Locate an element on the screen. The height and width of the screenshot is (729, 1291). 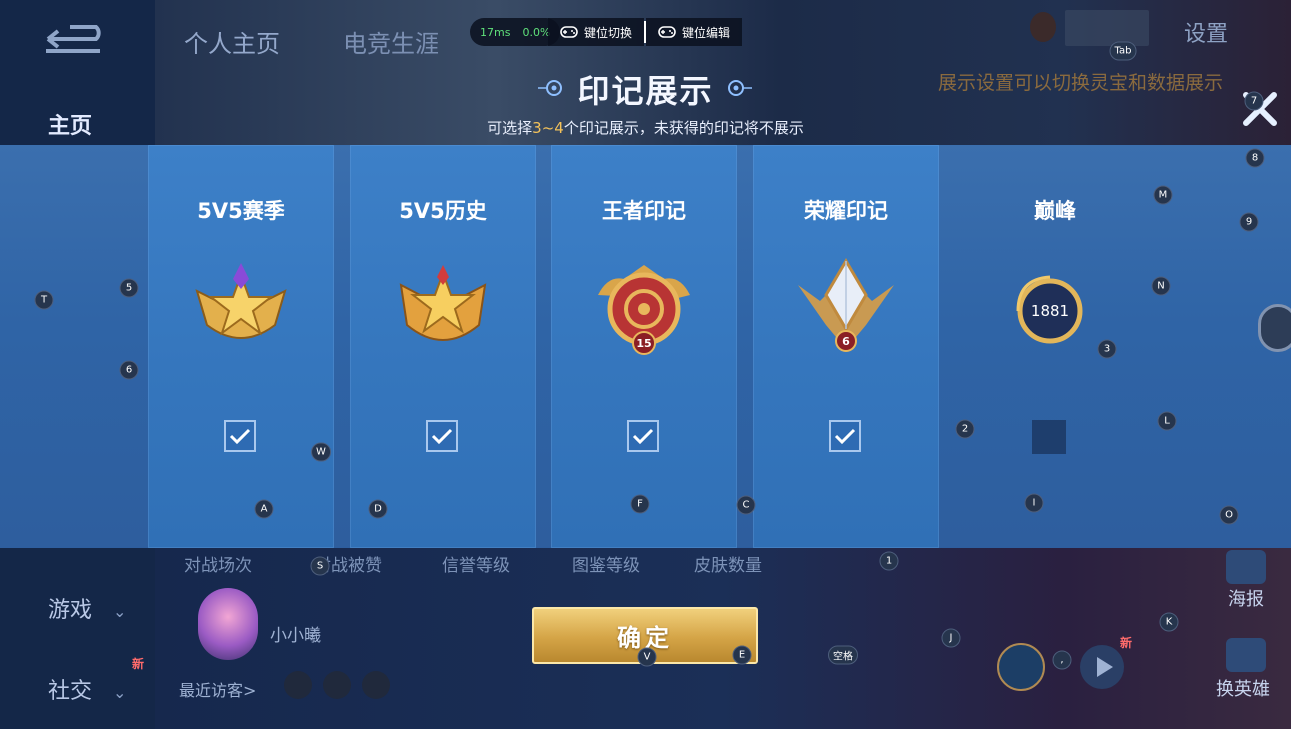
play-icon is located at coordinates (1102, 667).